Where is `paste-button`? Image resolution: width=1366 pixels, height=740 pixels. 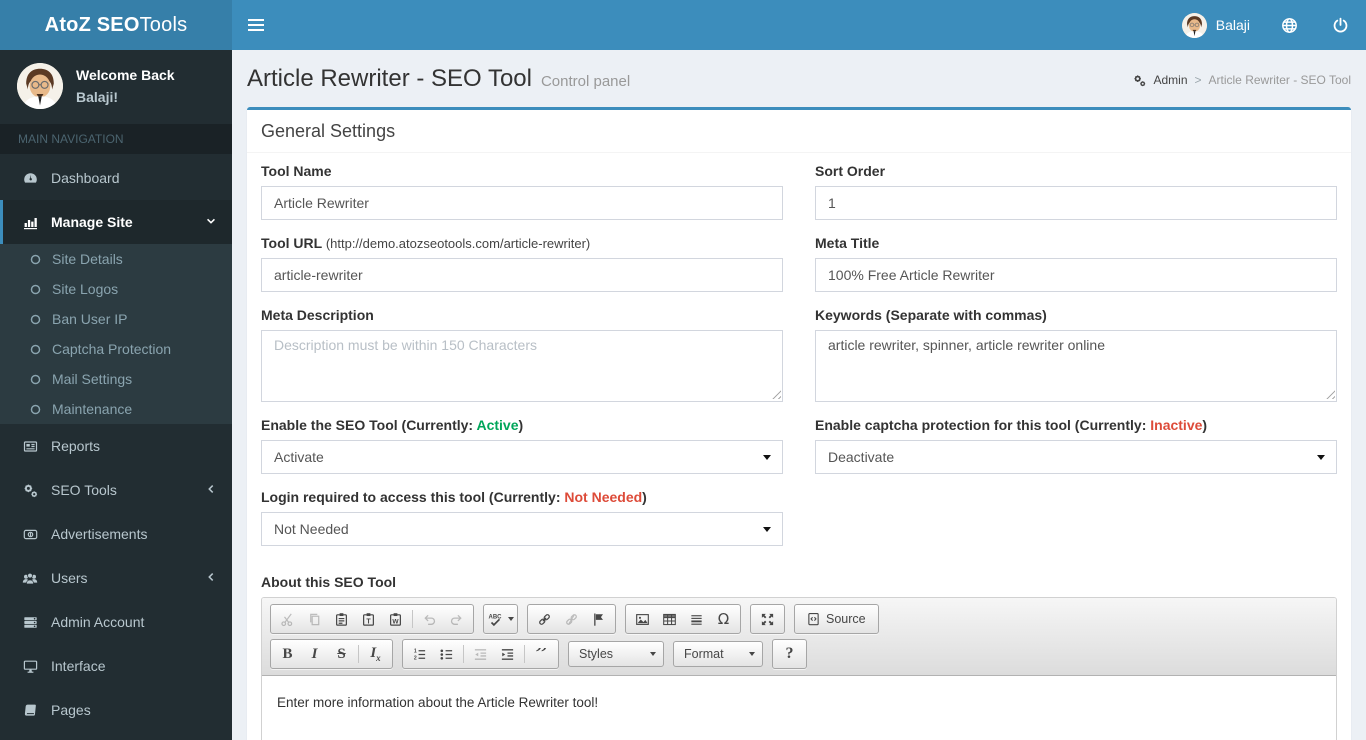 paste-button is located at coordinates (341, 619).